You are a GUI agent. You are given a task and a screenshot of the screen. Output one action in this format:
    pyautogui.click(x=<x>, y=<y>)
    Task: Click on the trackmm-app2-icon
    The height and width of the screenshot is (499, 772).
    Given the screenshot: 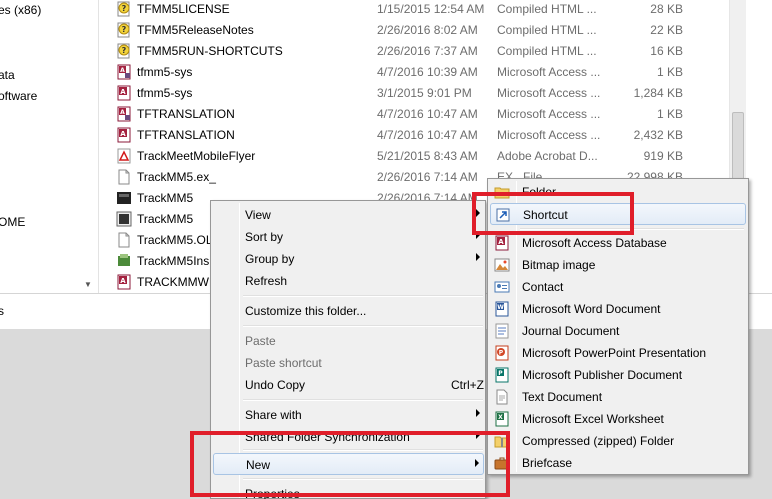 What is the action you would take?
    pyautogui.click(x=124, y=219)
    